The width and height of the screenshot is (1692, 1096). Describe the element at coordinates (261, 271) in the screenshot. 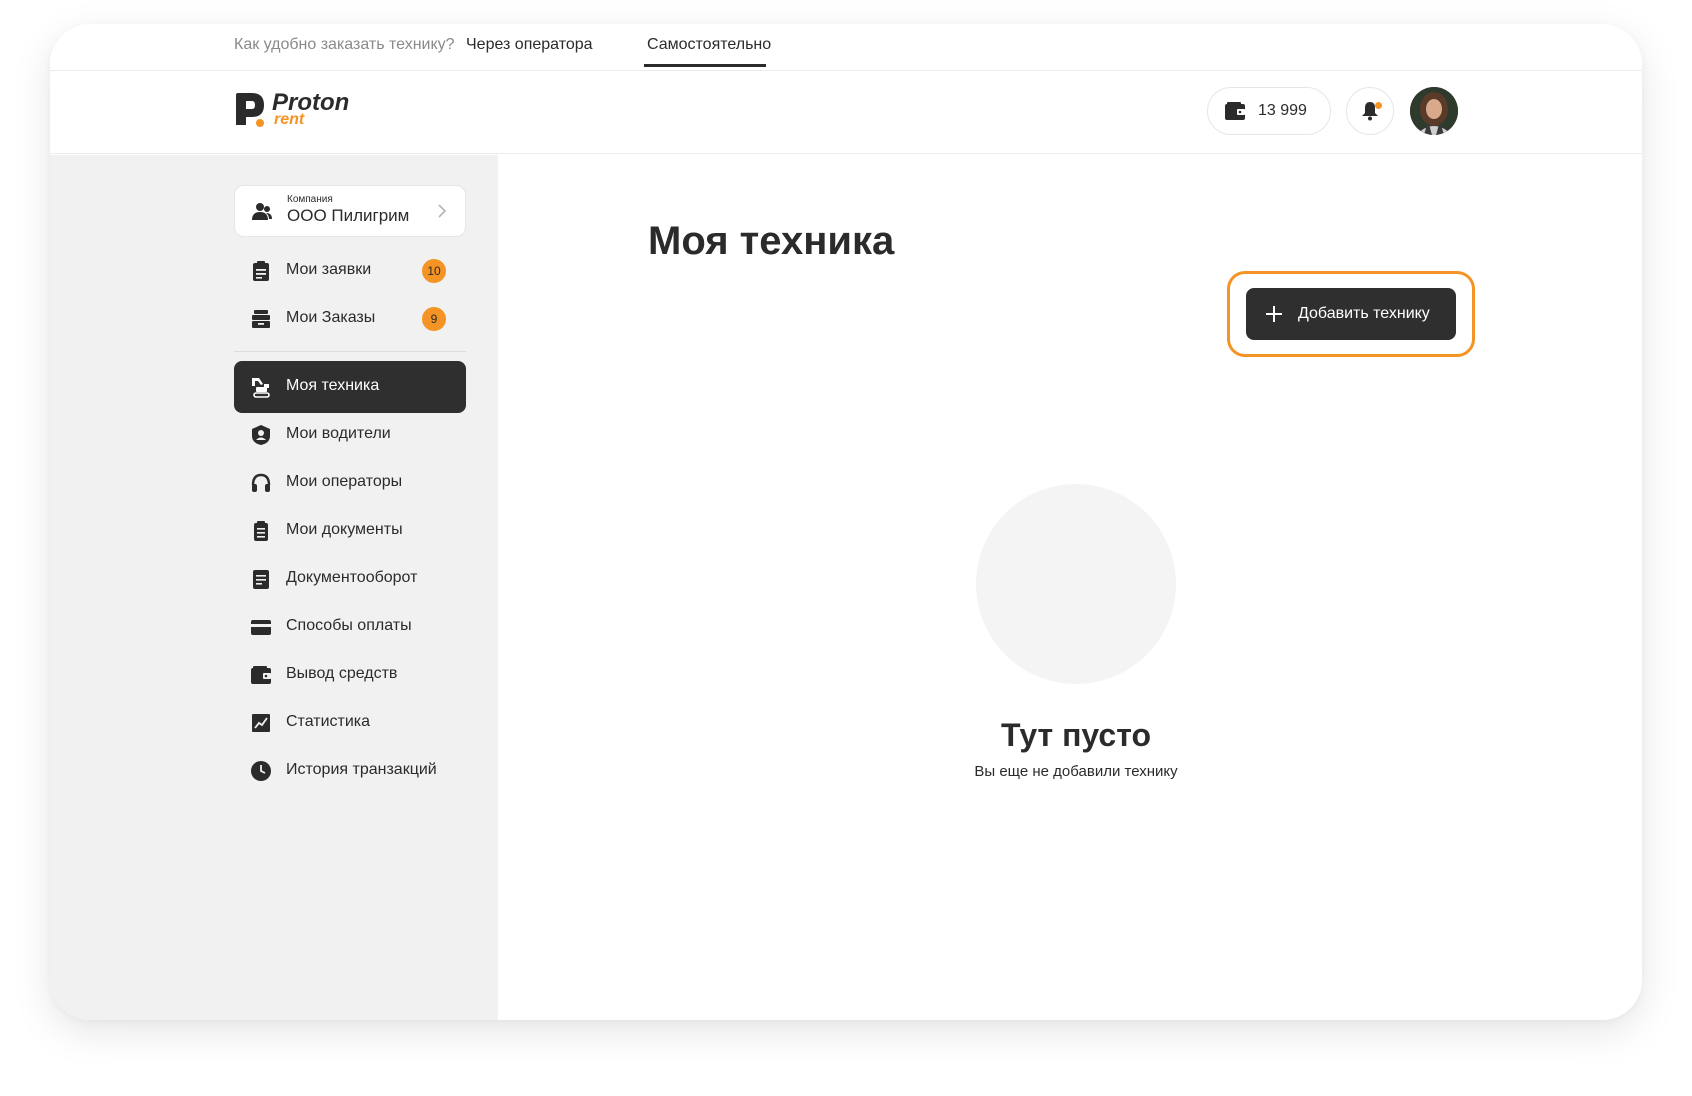

I see `clipboard-list-icon` at that location.